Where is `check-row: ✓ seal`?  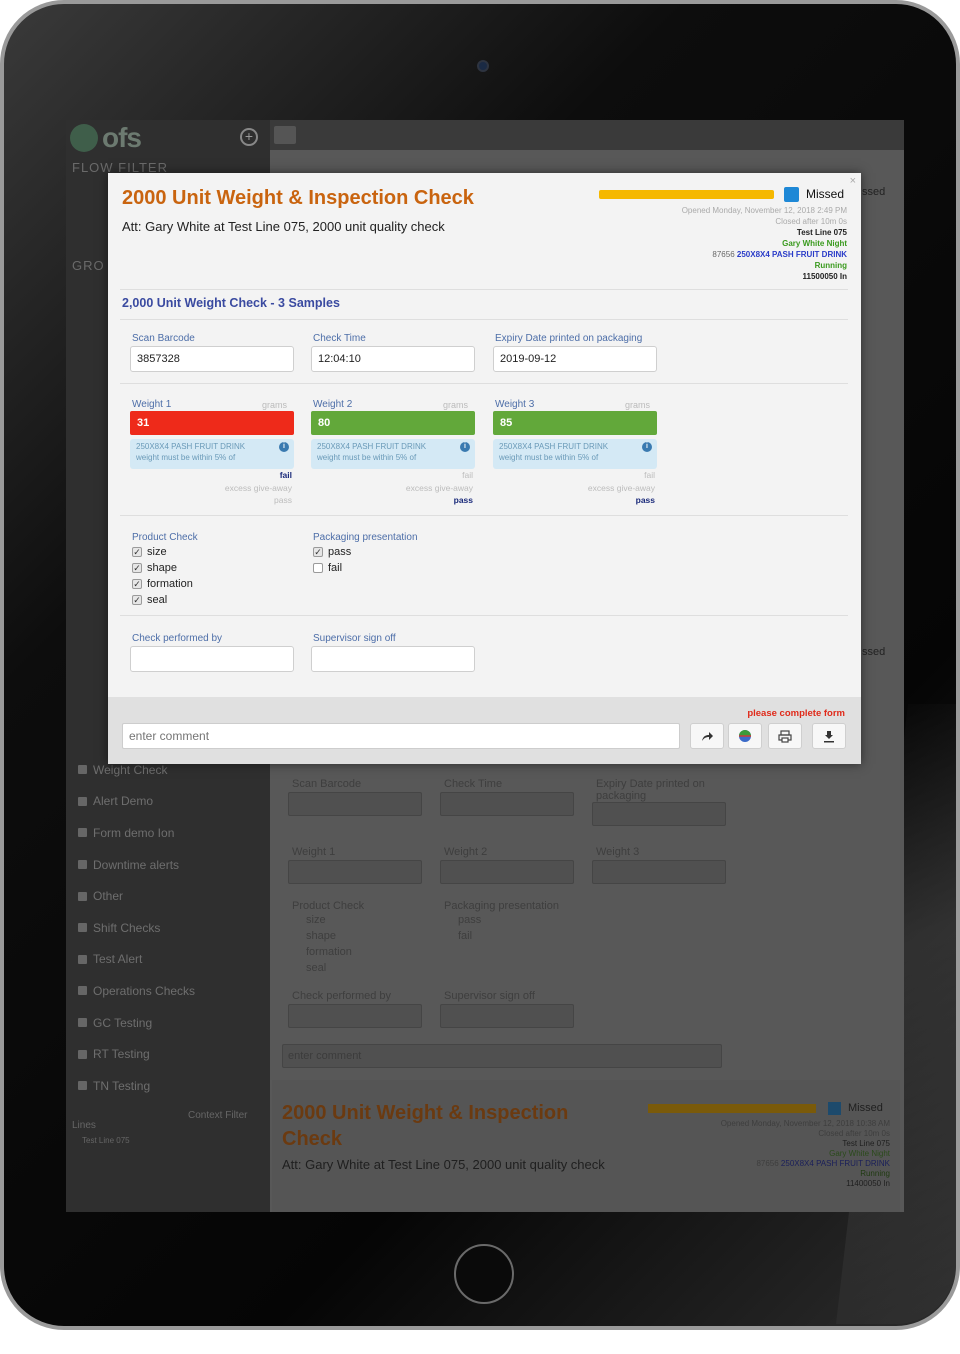
check-row: ✓ seal is located at coordinates (162, 600).